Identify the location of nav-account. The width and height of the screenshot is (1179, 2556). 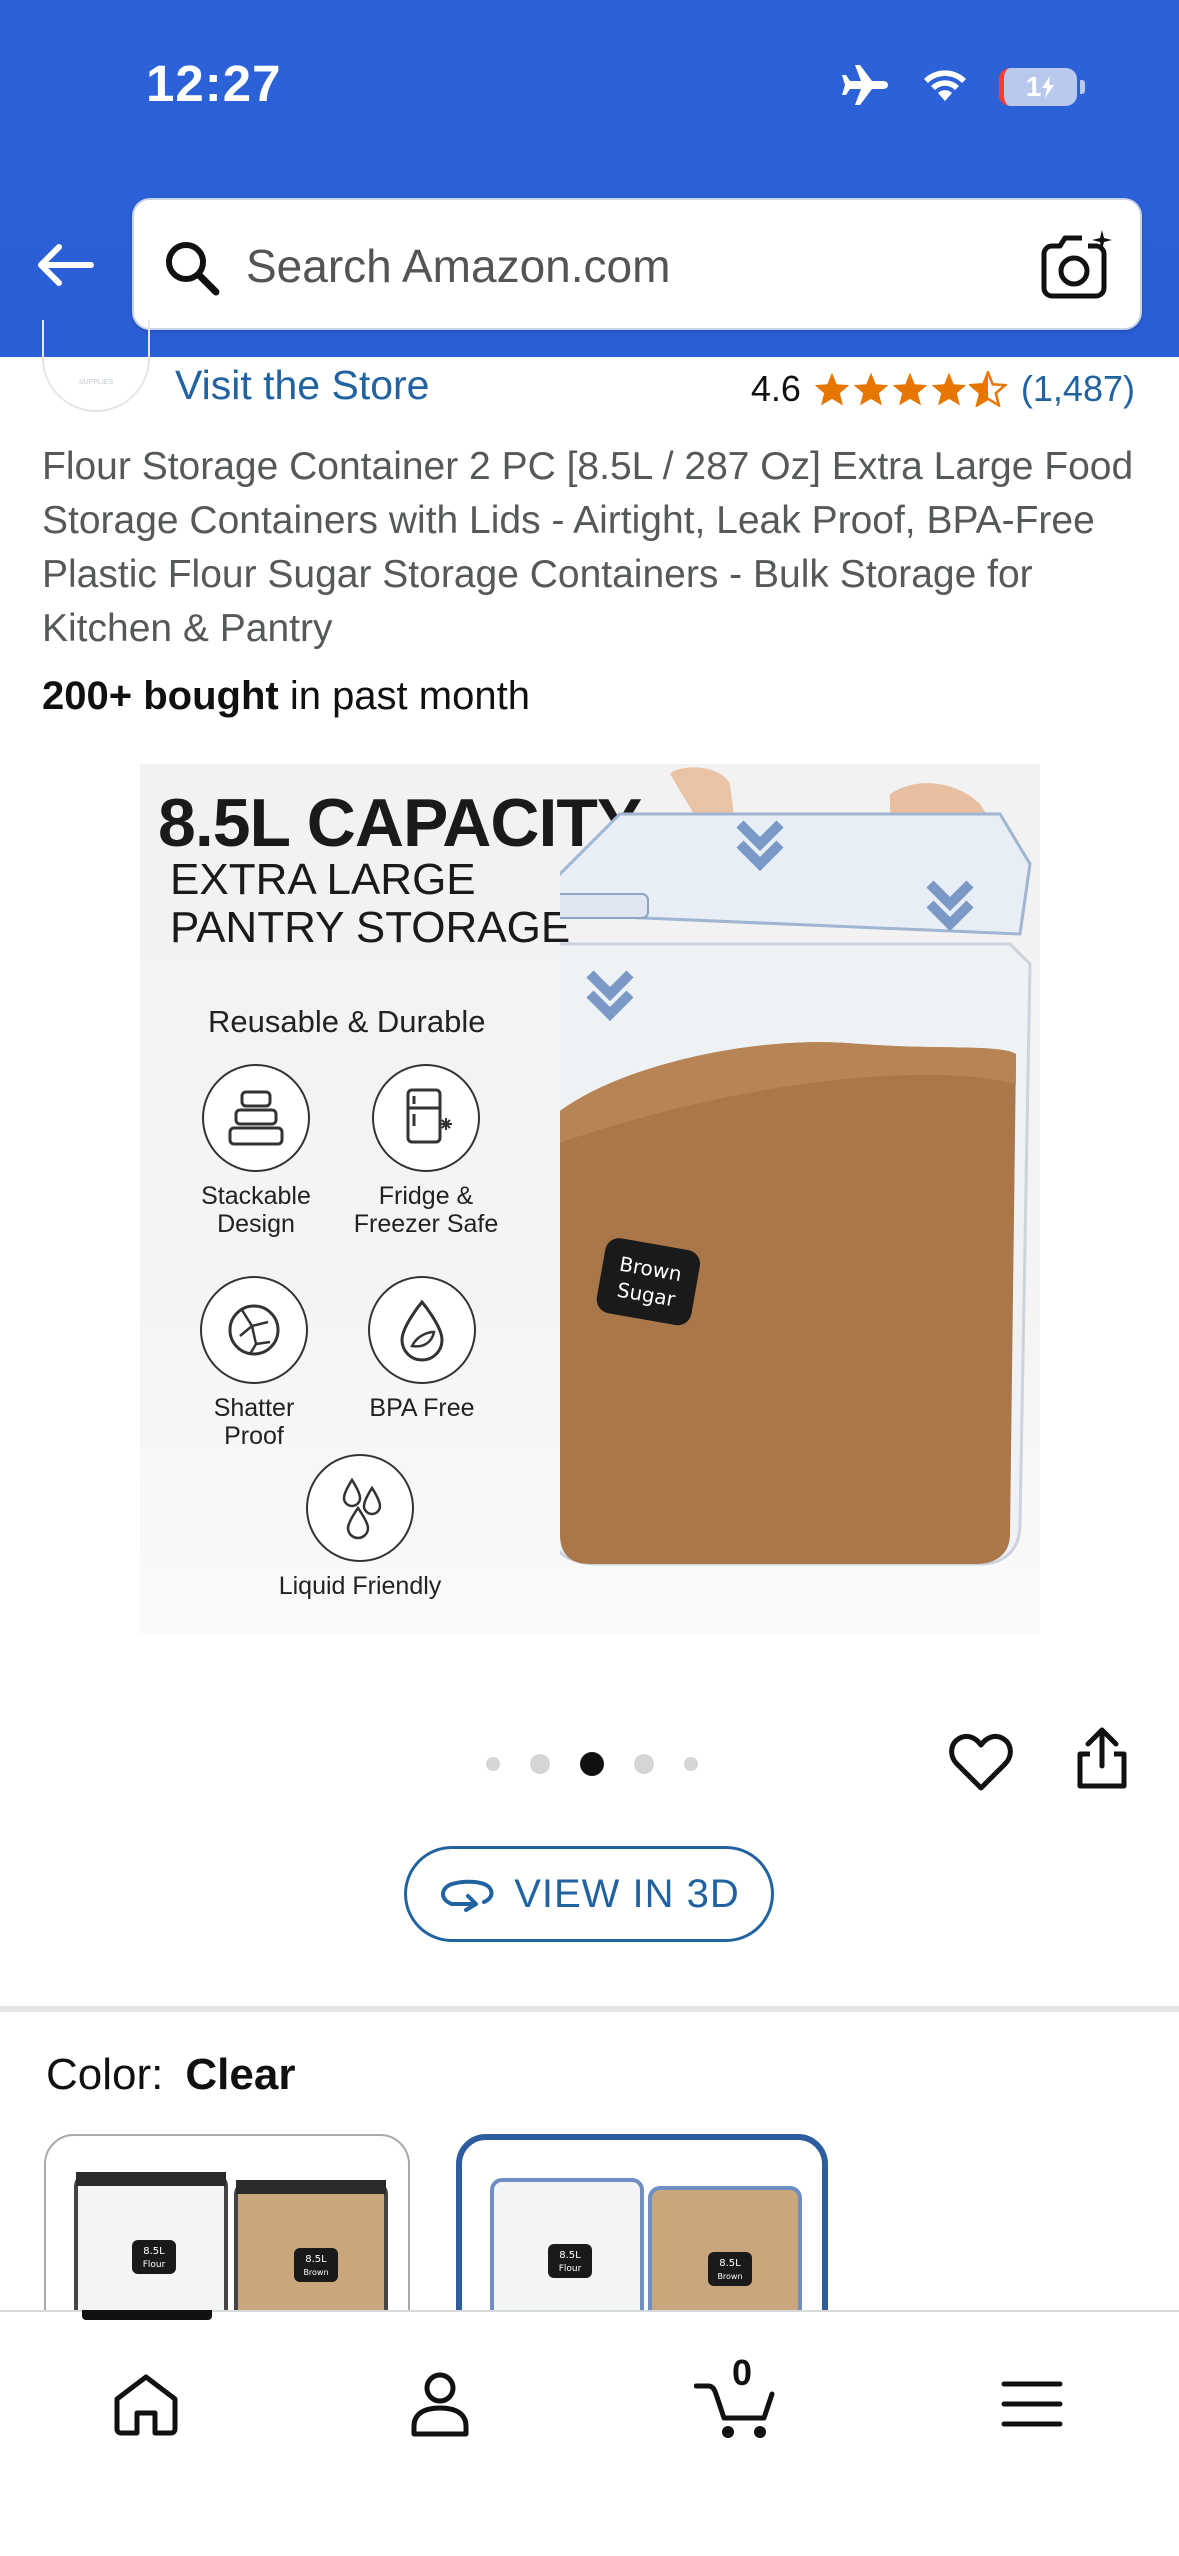
(440, 2404).